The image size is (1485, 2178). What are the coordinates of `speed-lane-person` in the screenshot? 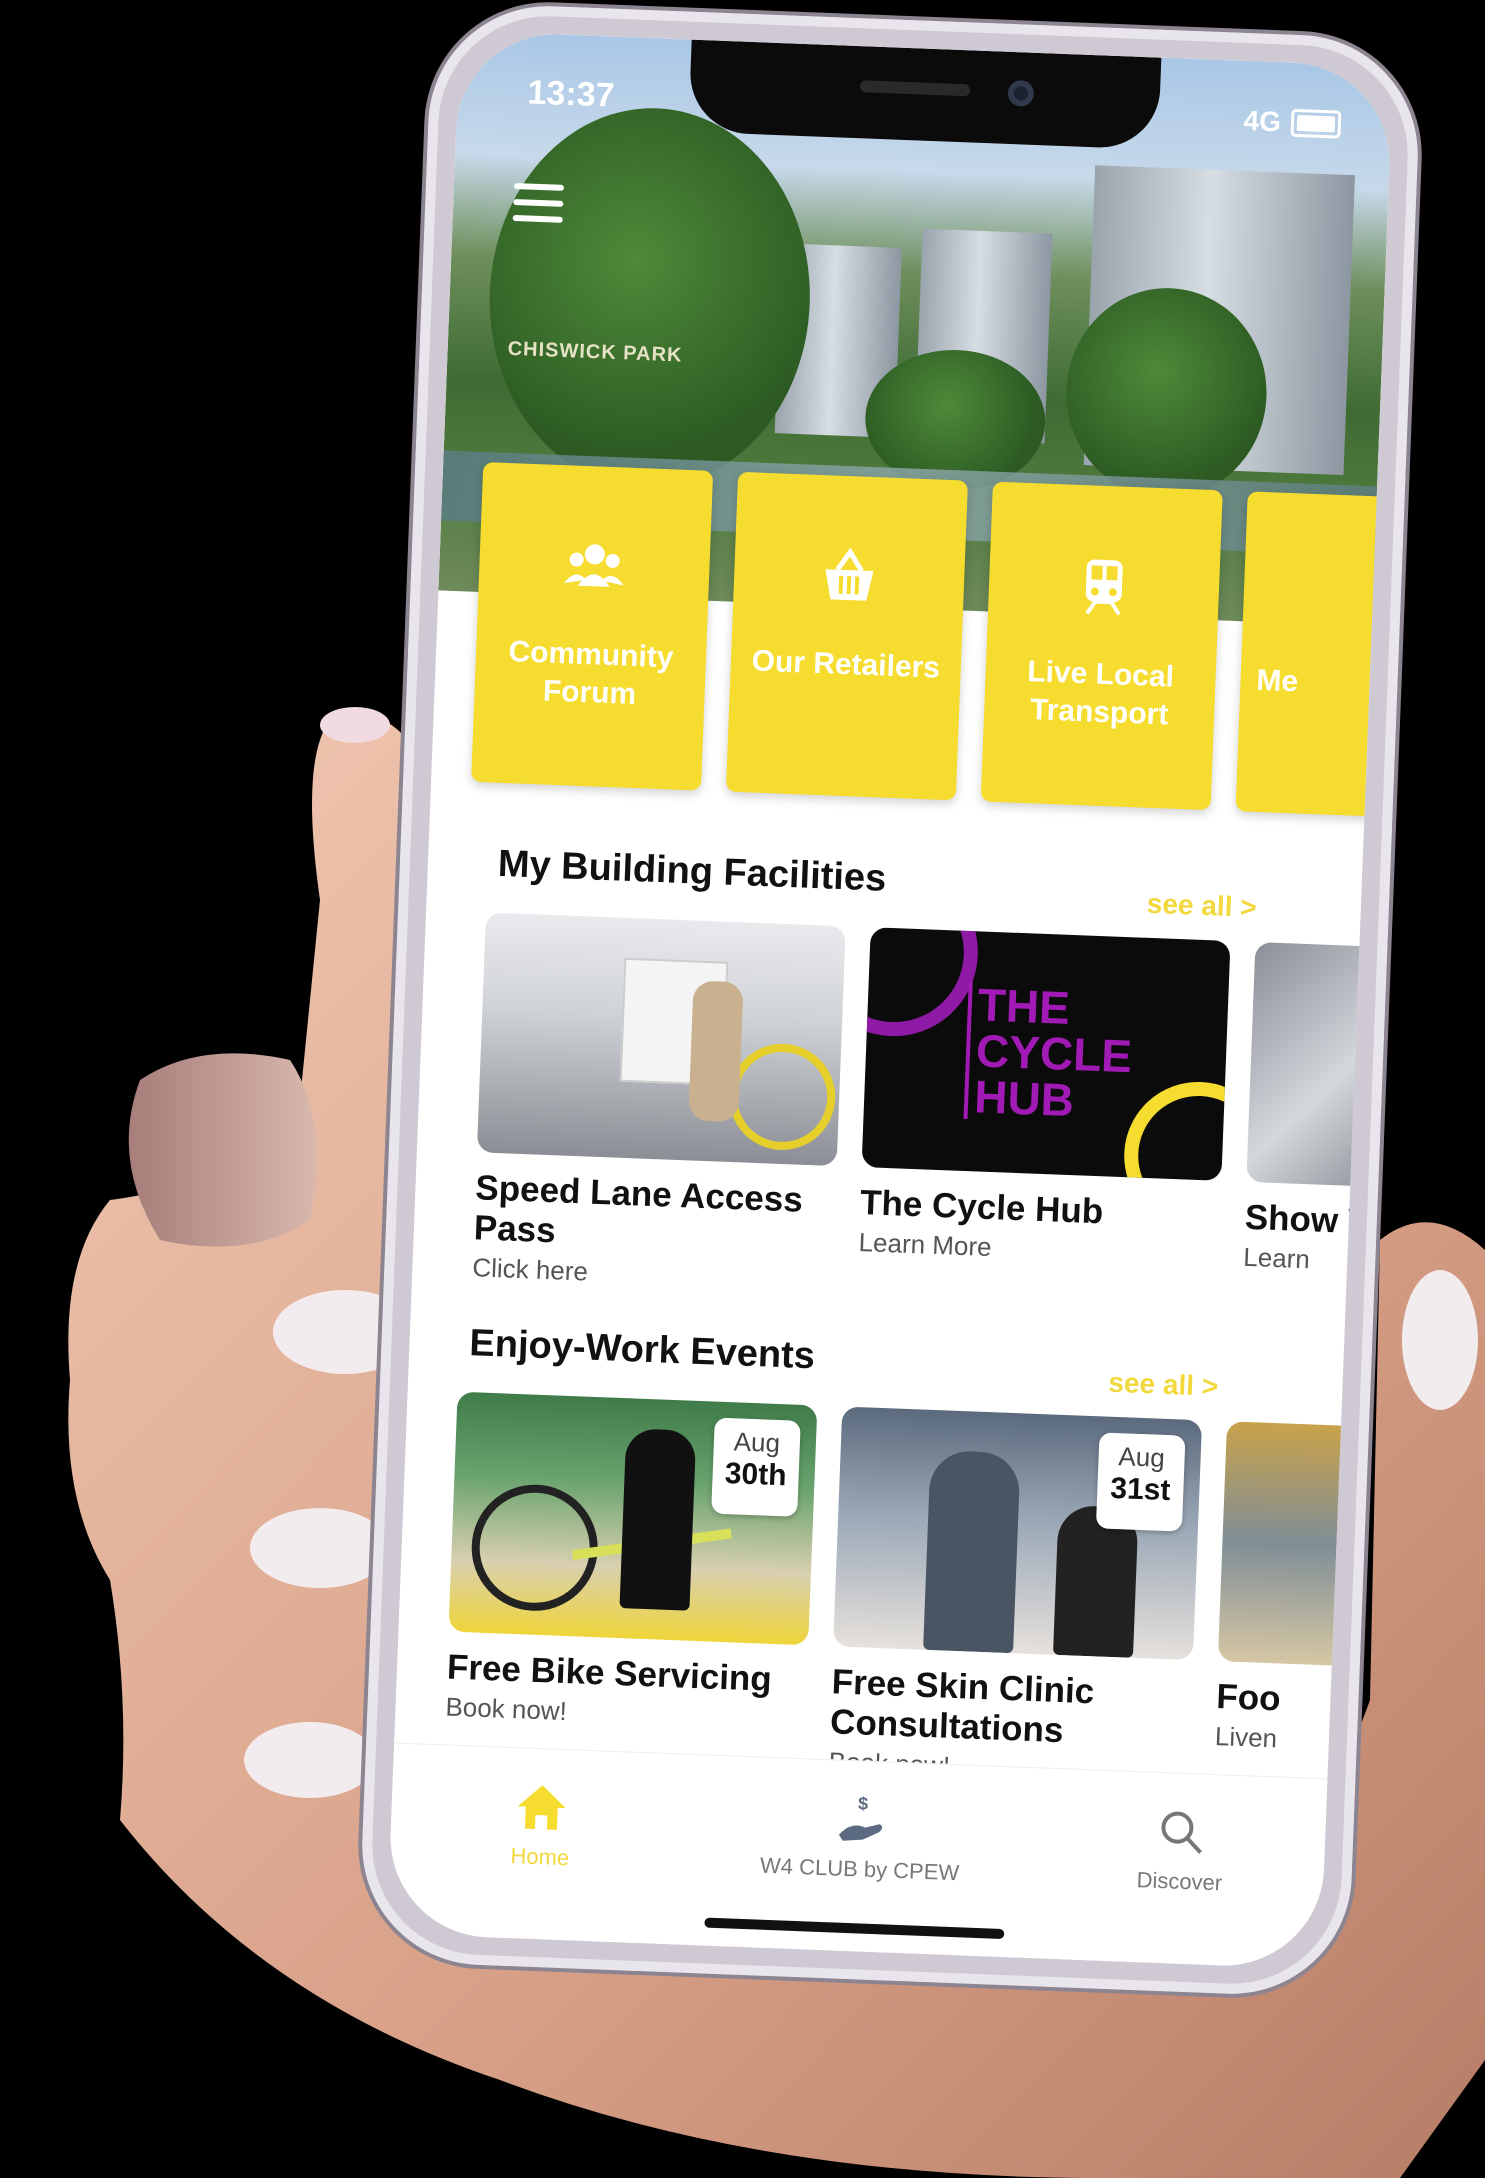 It's located at (716, 1051).